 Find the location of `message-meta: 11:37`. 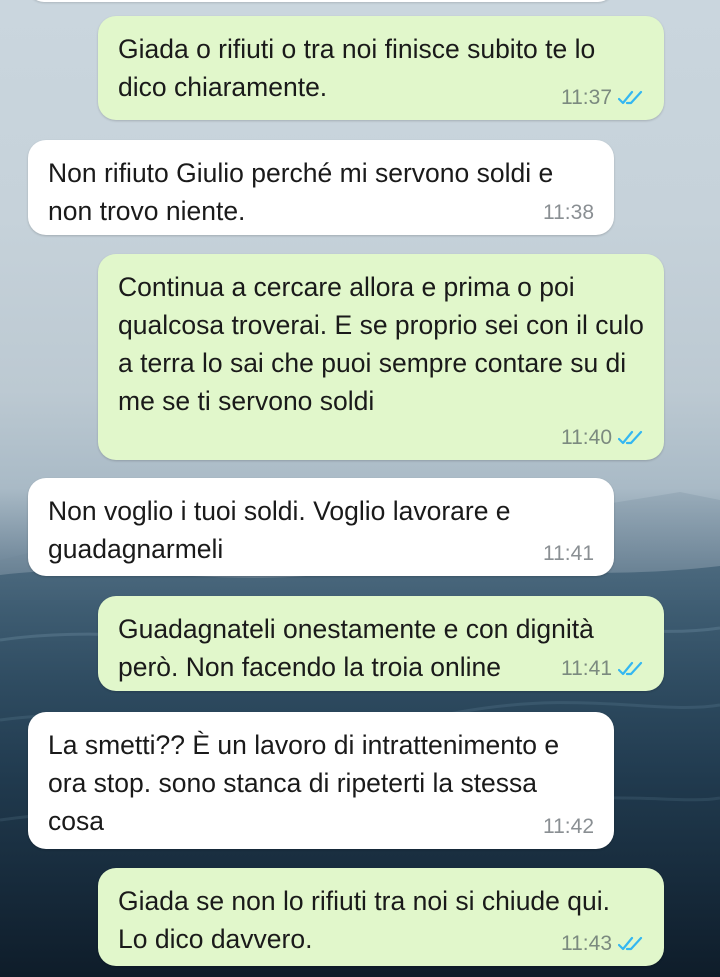

message-meta: 11:37 is located at coordinates (602, 98).